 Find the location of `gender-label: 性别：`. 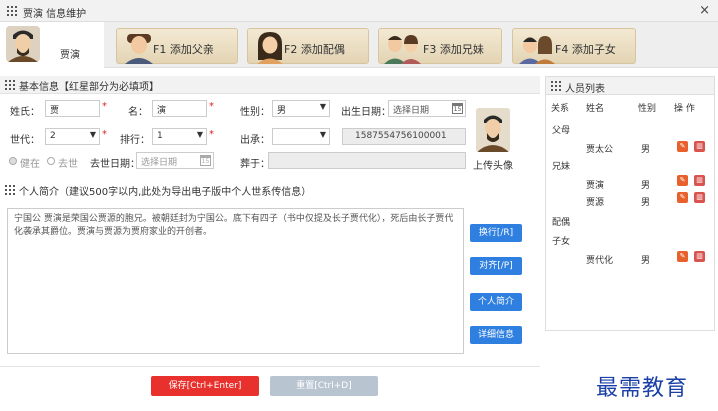

gender-label: 性别： is located at coordinates (255, 112).